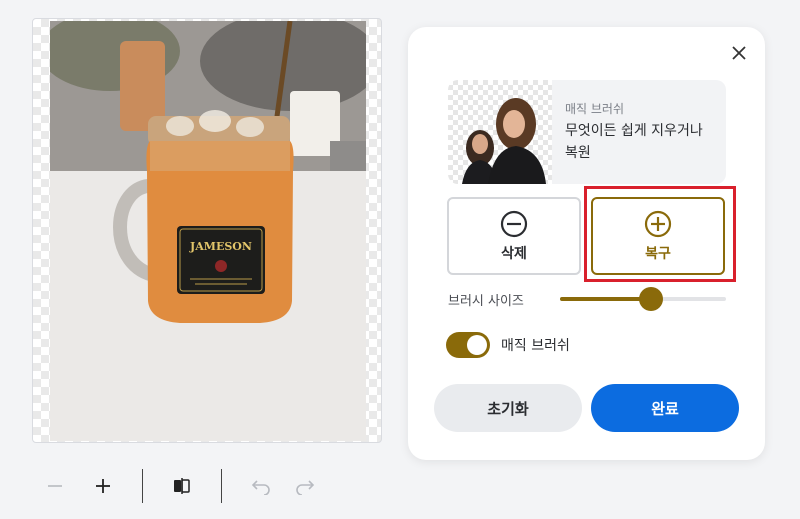 This screenshot has width=800, height=519. What do you see at coordinates (665, 408) in the screenshot?
I see `done-button: 완료` at bounding box center [665, 408].